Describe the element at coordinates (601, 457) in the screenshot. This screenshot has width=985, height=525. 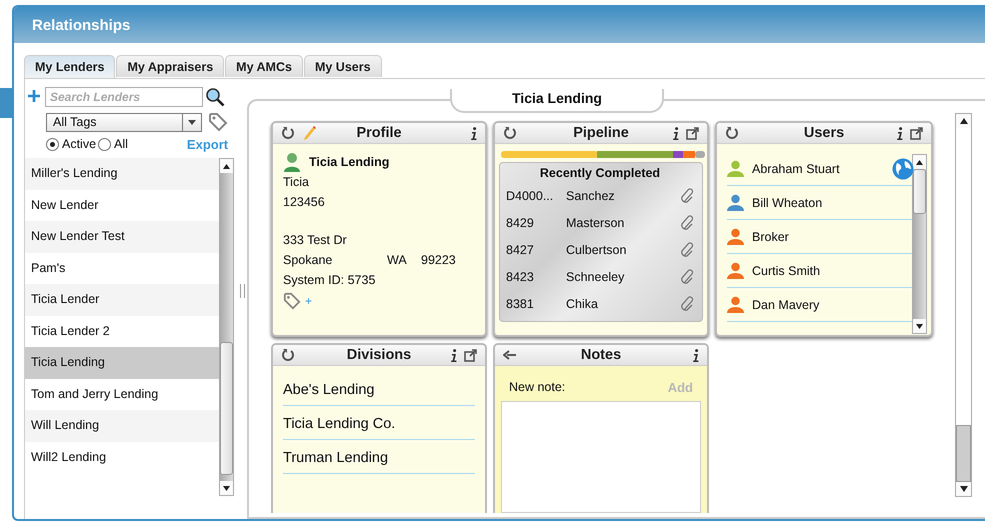
I see `note-field` at that location.